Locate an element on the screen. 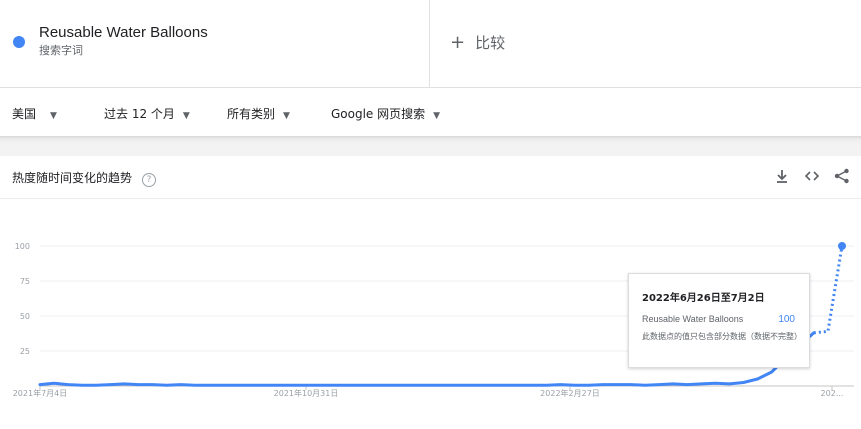  y-tick-label: 75 is located at coordinates (25, 281).